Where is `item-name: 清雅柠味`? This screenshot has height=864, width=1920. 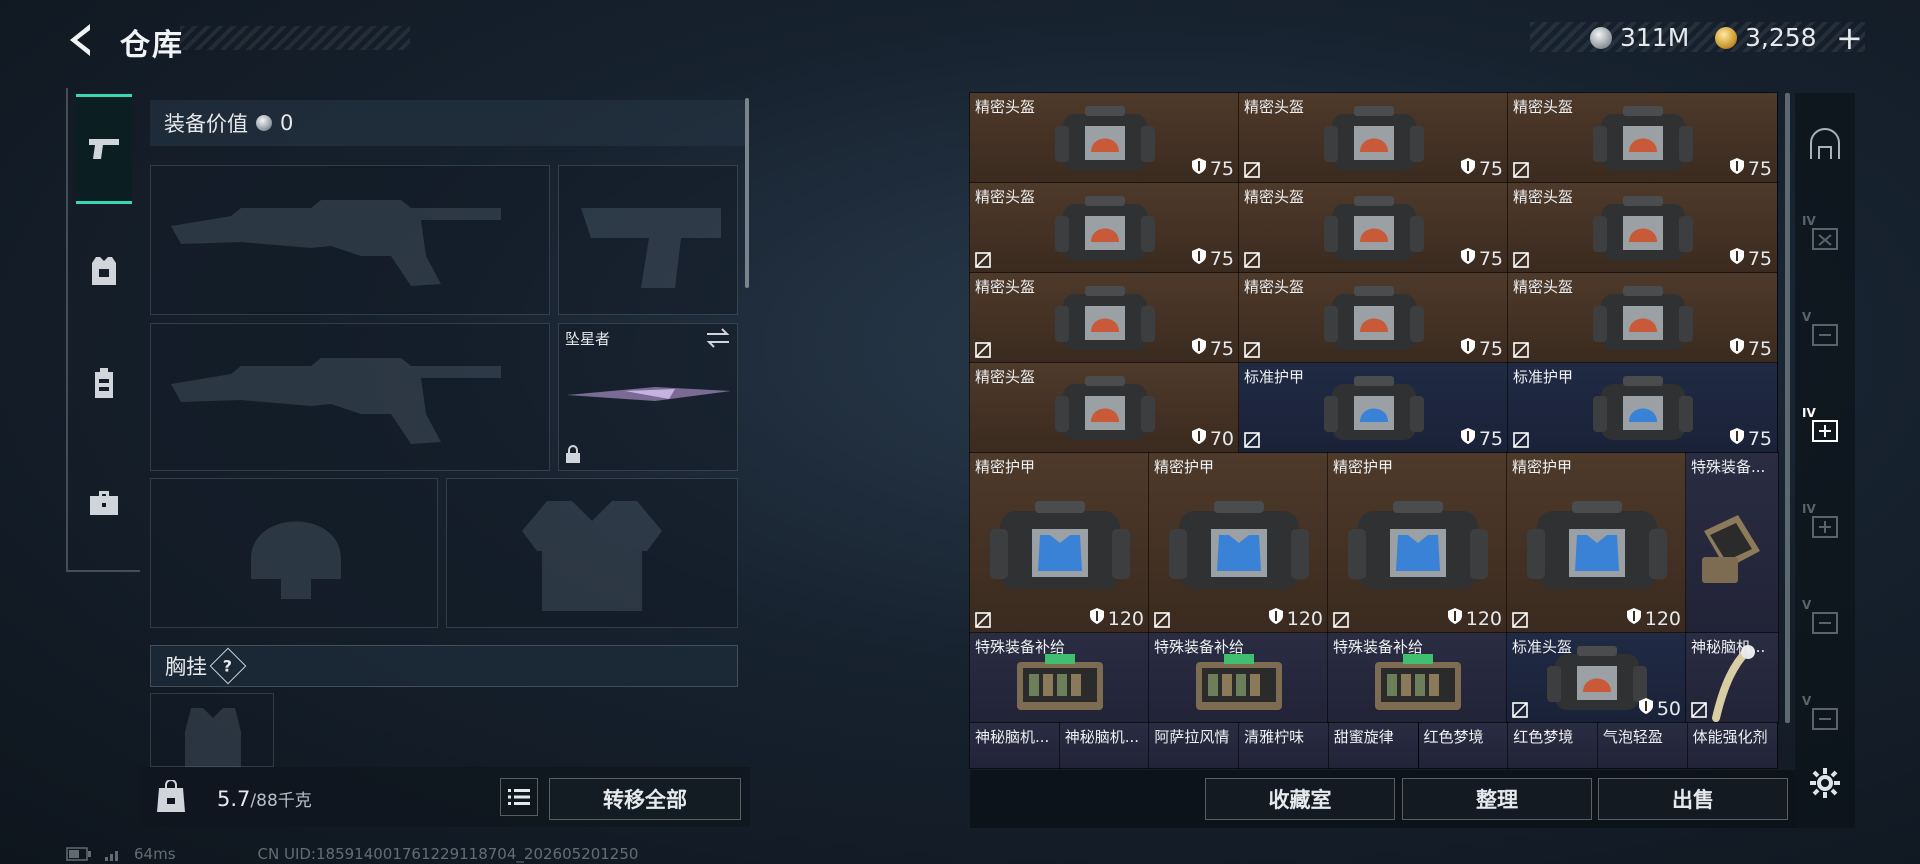 item-name: 清雅柠味 is located at coordinates (1274, 737).